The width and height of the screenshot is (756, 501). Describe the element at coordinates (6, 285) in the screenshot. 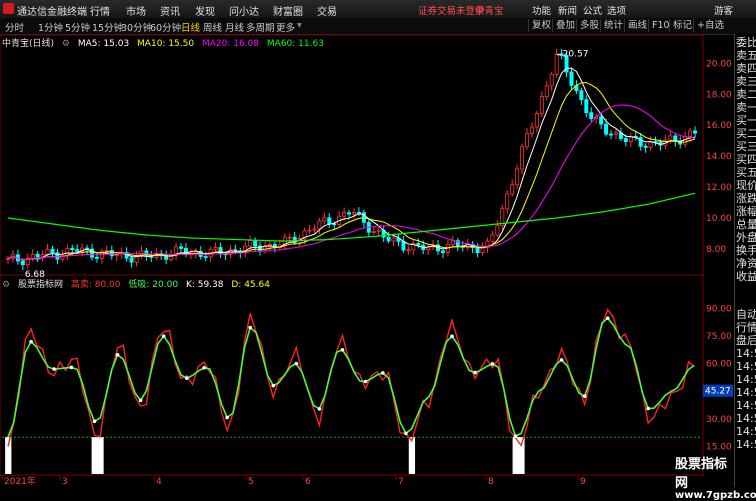

I see `indicator-settings-icon: ⚙` at that location.